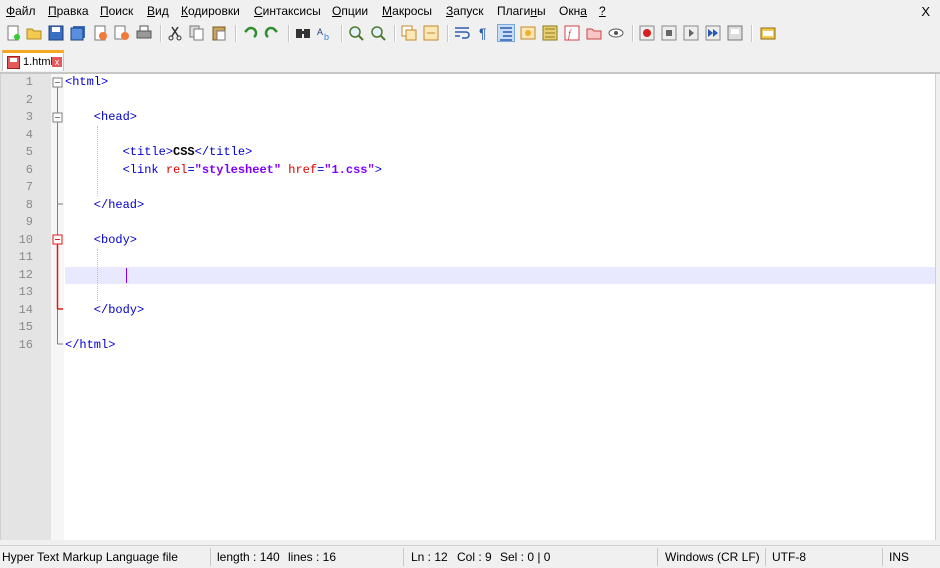 The width and height of the screenshot is (940, 568). I want to click on menu-search-label: оиск, so click(121, 11).